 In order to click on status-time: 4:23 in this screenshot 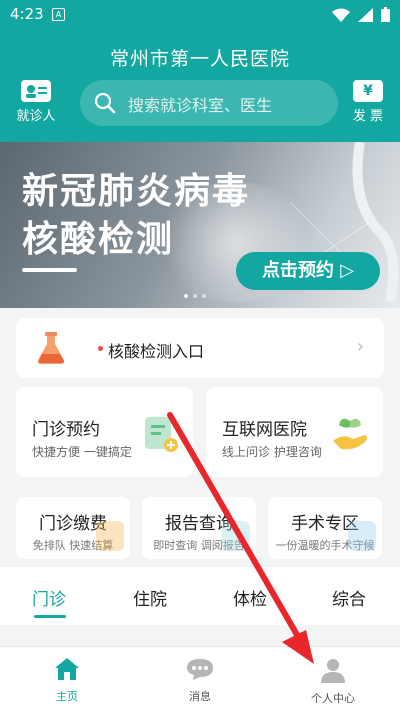, I will do `click(27, 14)`.